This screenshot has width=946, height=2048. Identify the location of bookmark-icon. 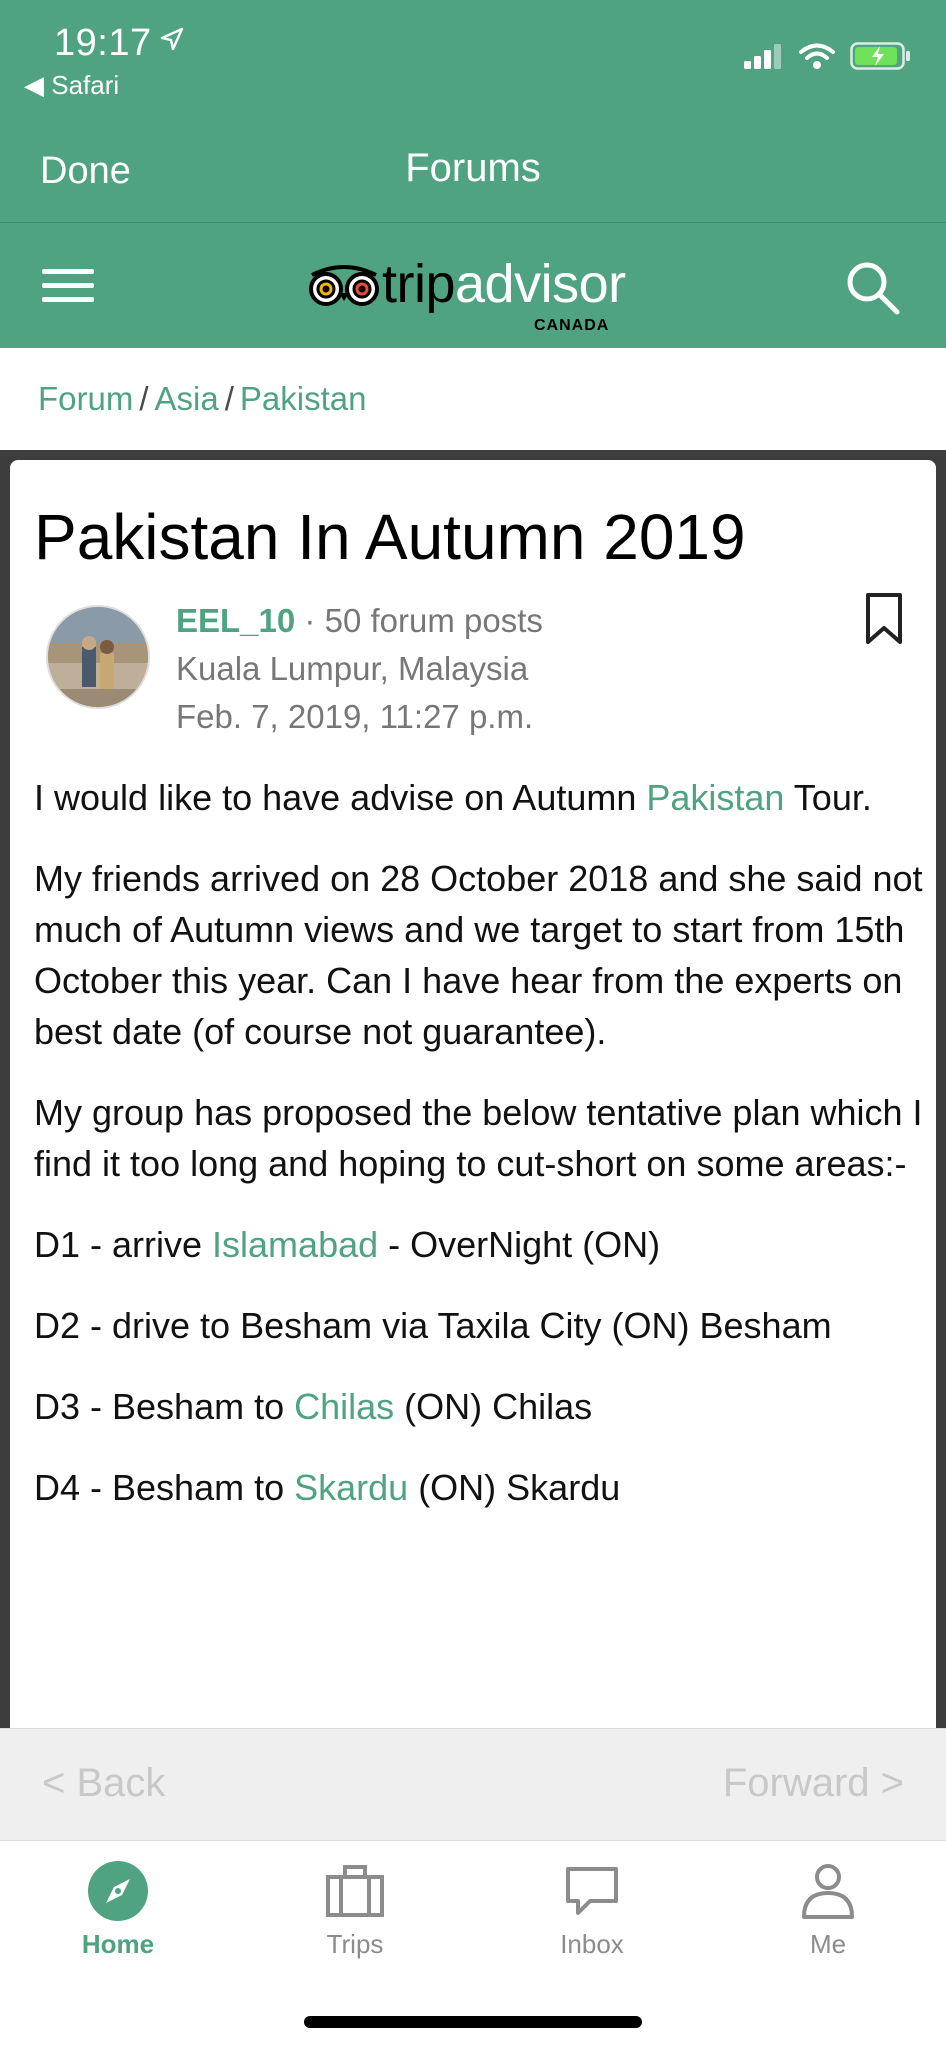
(884, 619).